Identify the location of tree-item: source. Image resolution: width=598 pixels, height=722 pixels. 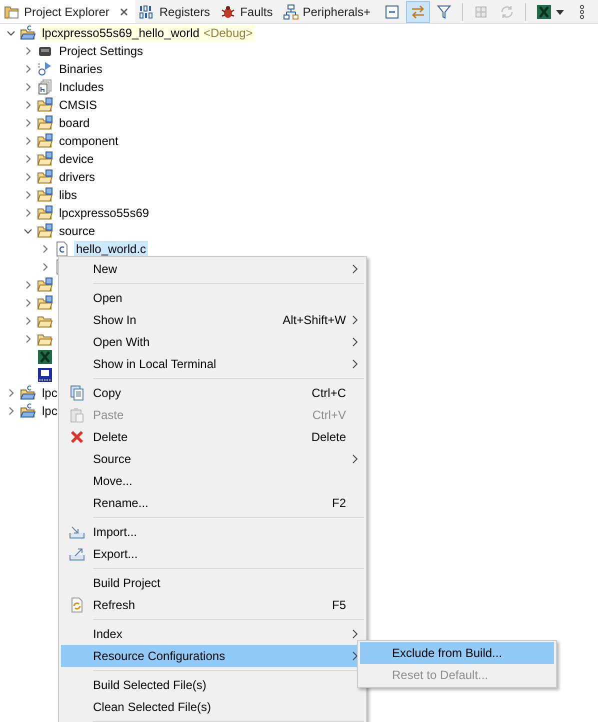
(77, 231).